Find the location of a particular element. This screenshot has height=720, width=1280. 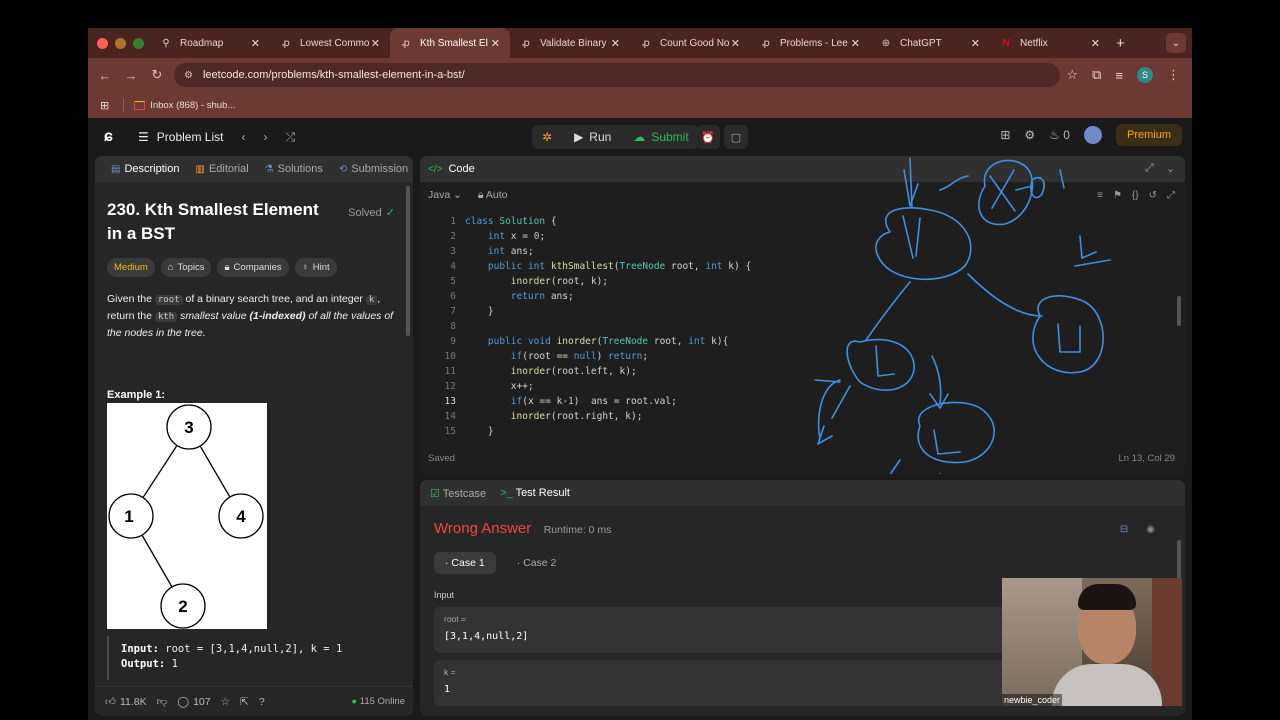

code-line: 5 inorder(root, k); is located at coordinates (800, 281).